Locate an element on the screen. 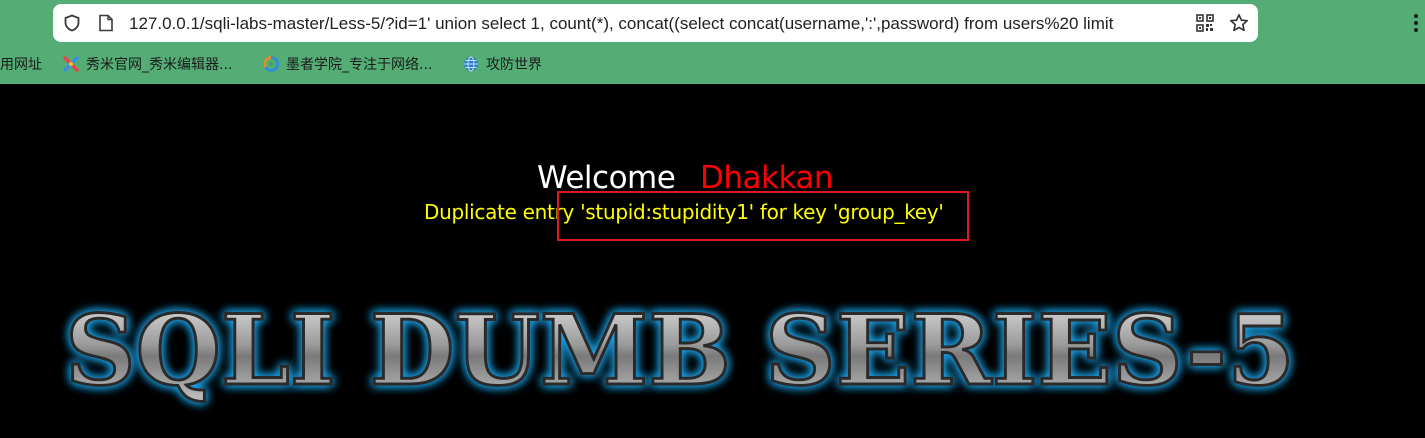 This screenshot has height=438, width=1425. globe-icon is located at coordinates (471, 64).